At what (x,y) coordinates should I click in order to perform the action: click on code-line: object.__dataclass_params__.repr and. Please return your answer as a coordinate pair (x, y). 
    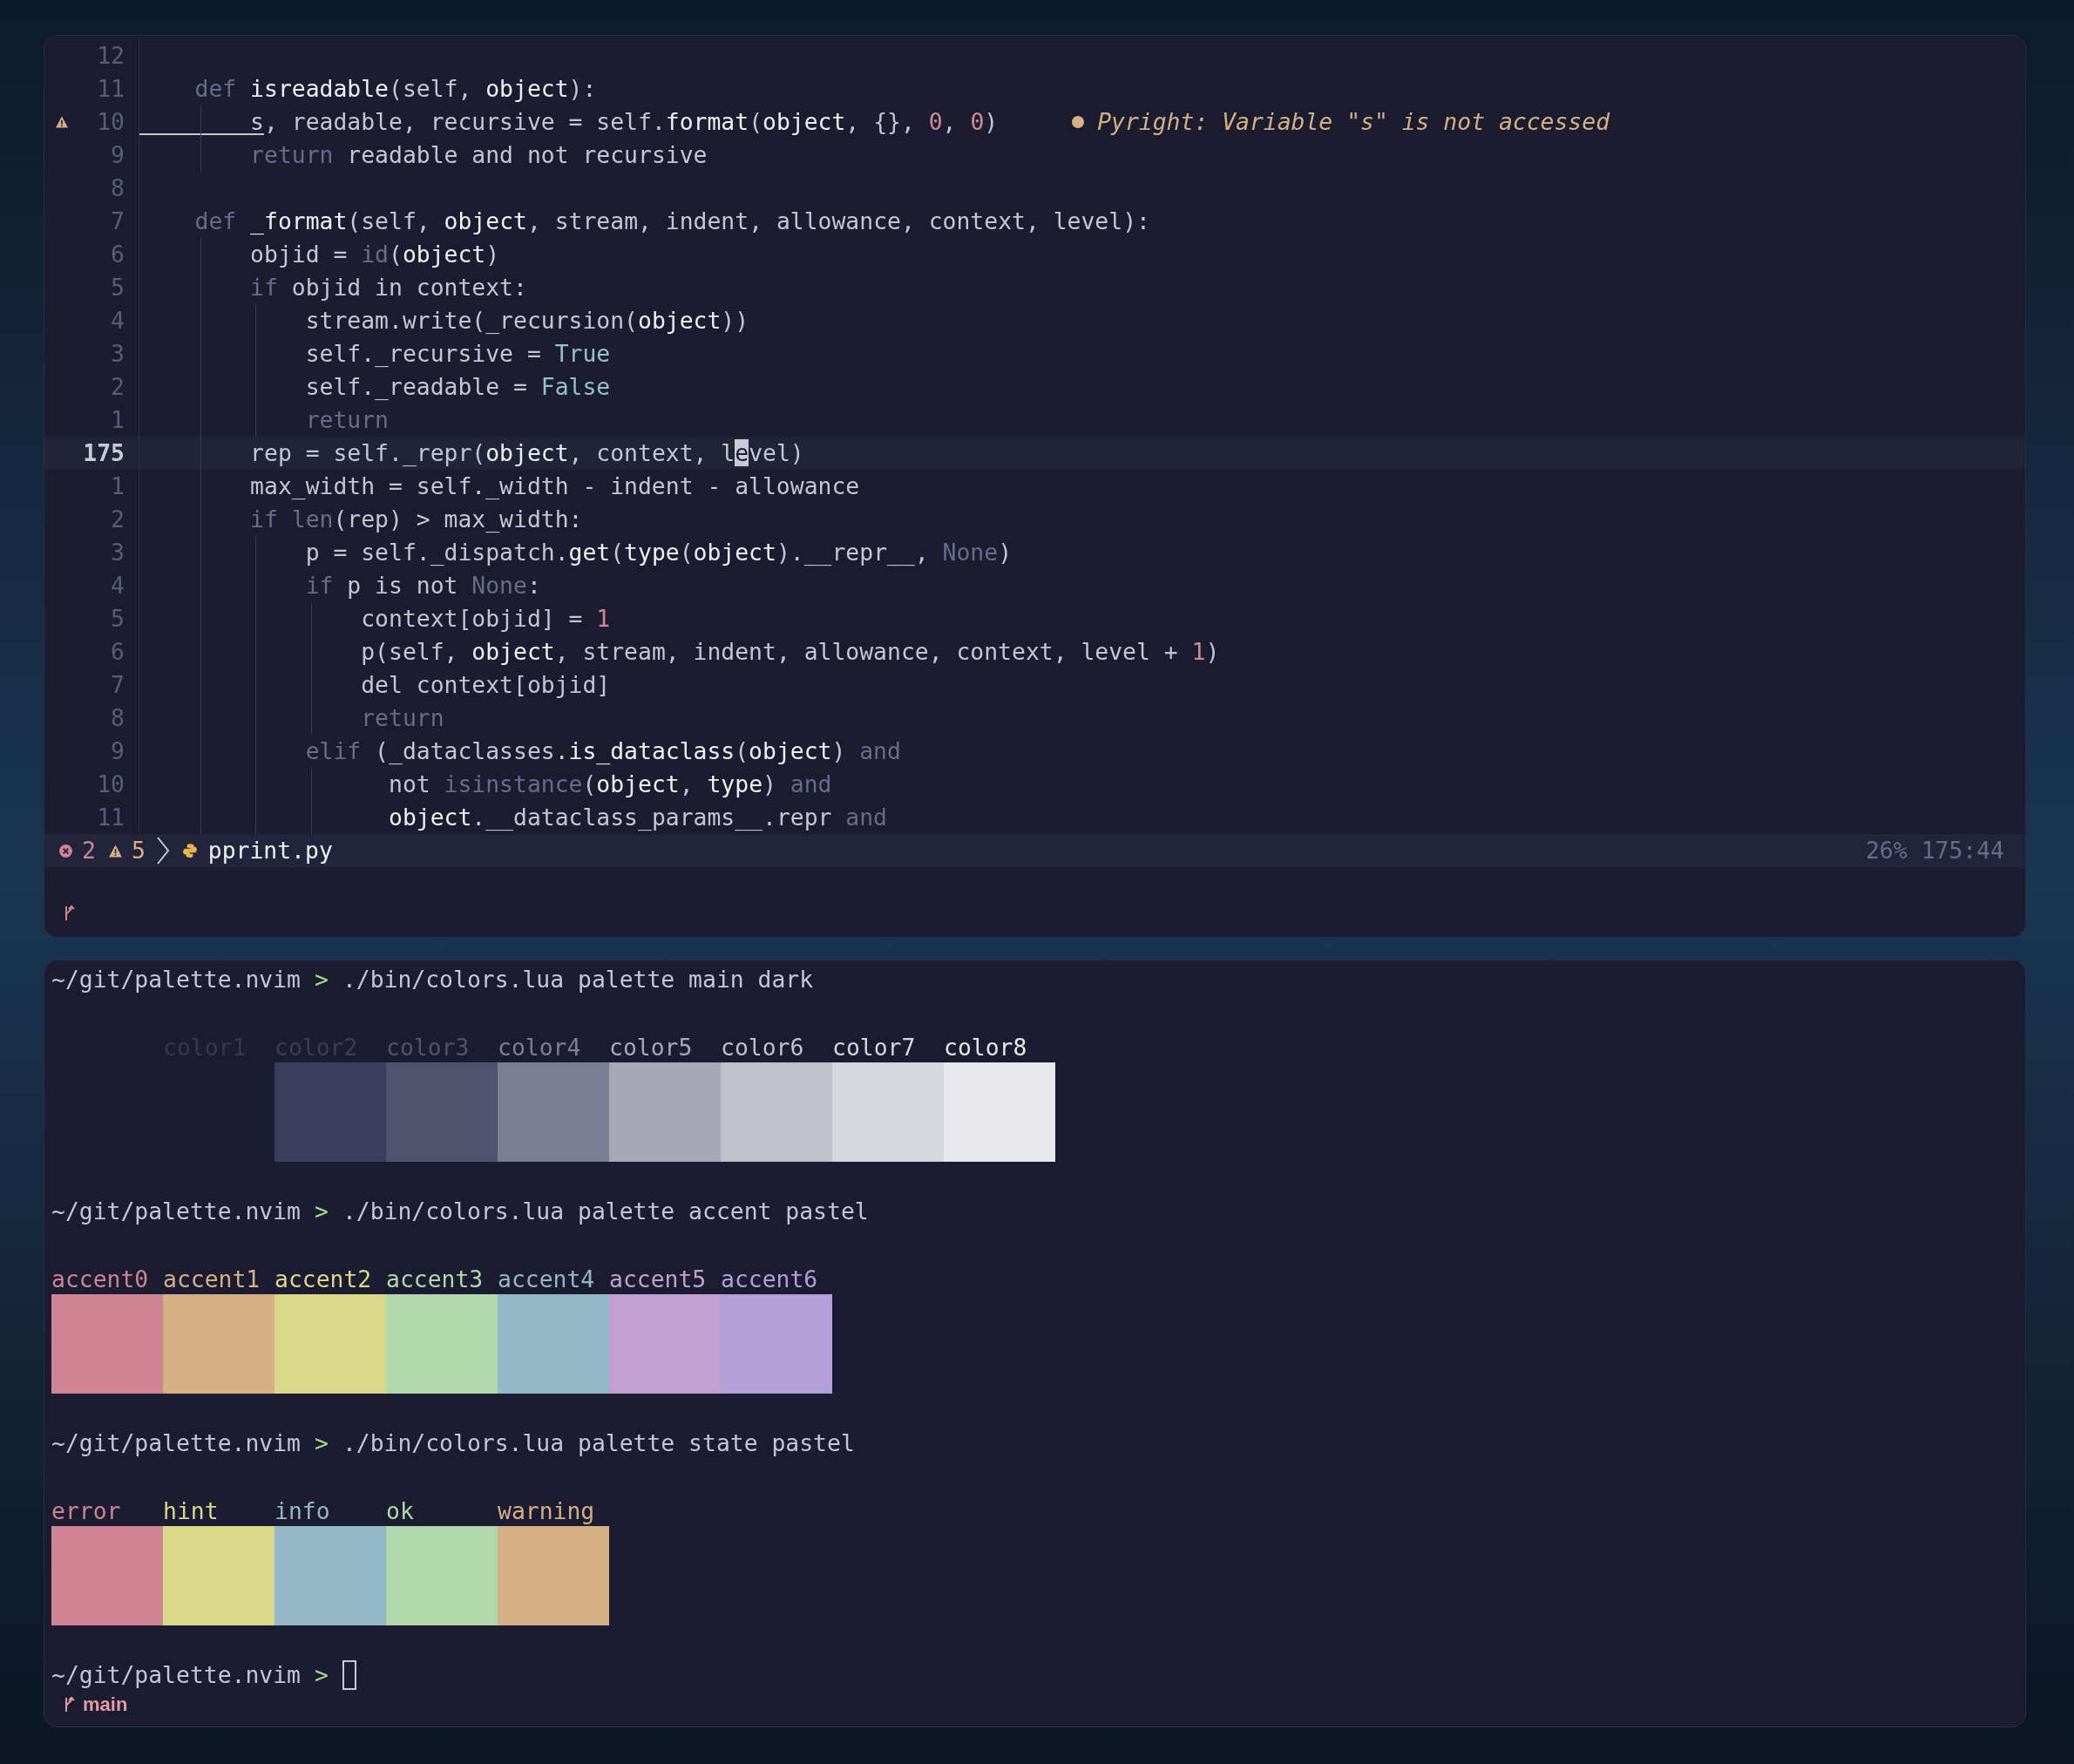
    Looking at the image, I should click on (637, 817).